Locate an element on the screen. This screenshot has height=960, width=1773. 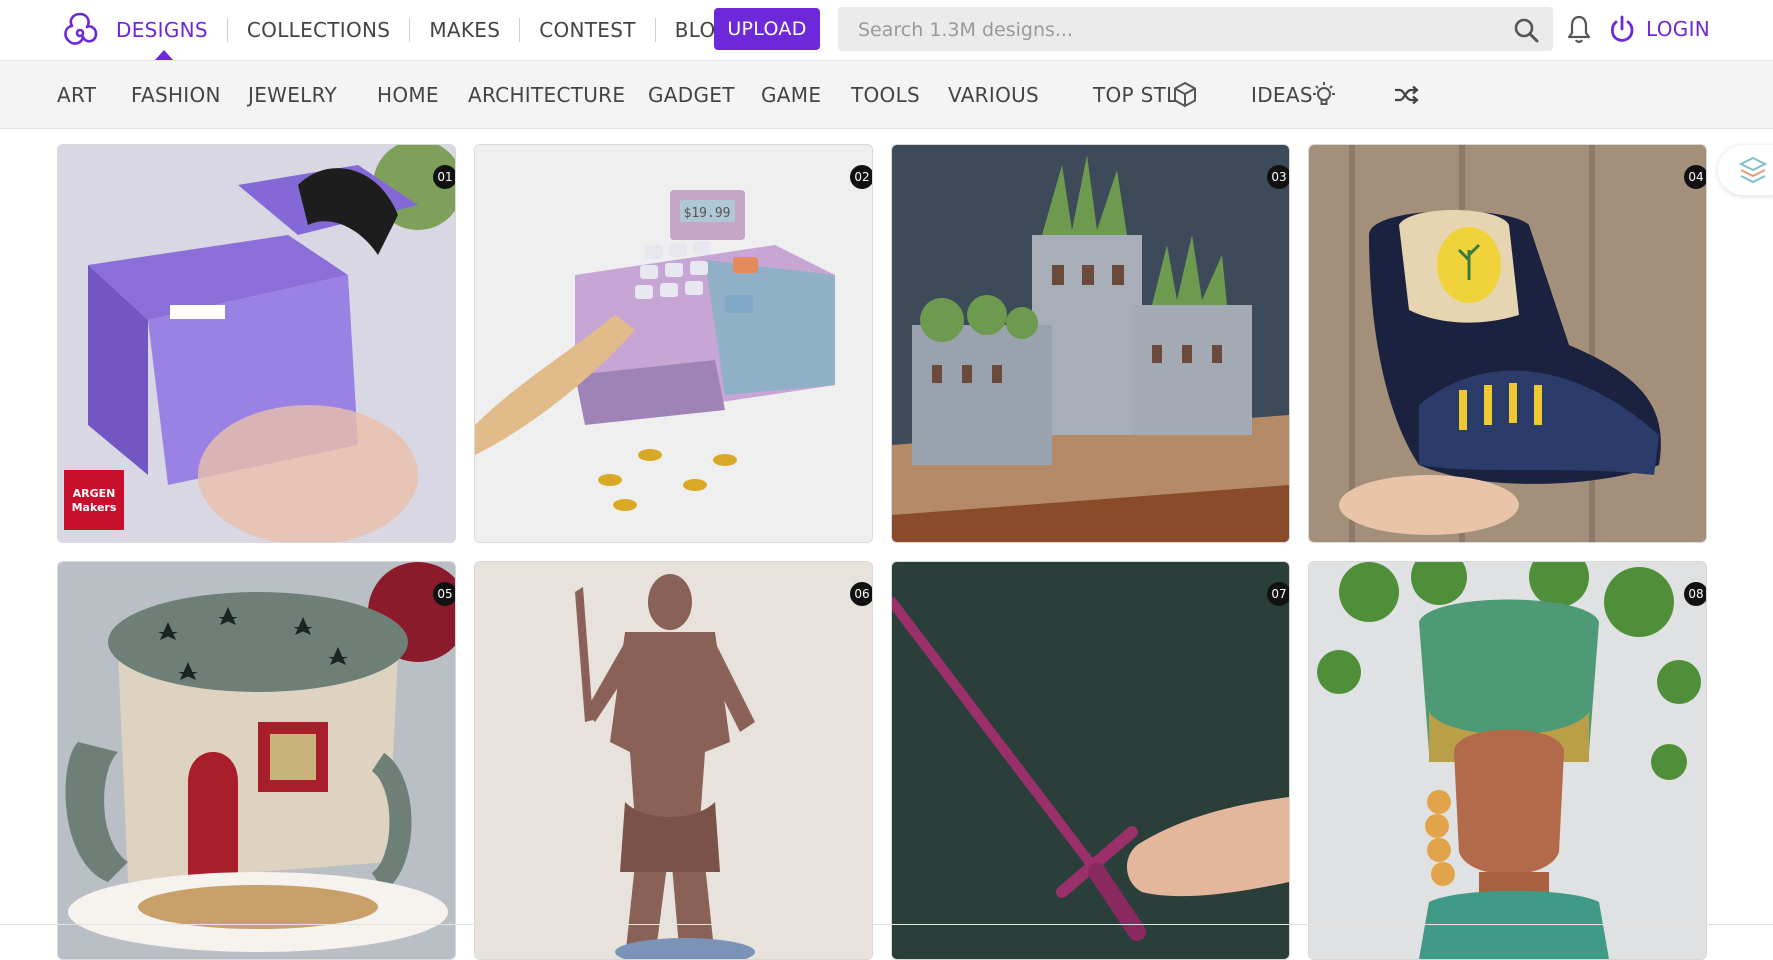
nav-makes: MAKES is located at coordinates (464, 30).